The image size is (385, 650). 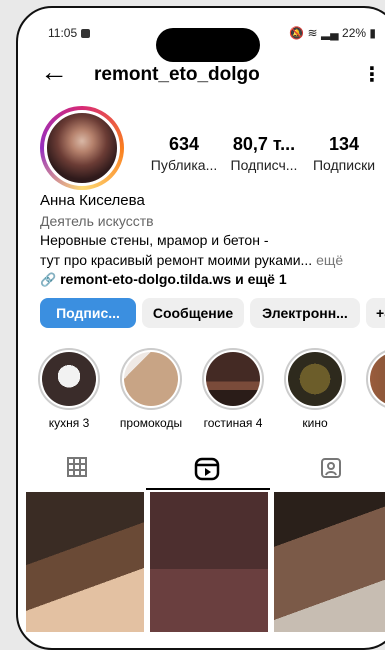 What do you see at coordinates (315, 389) in the screenshot?
I see `highlight-cinema: кино` at bounding box center [315, 389].